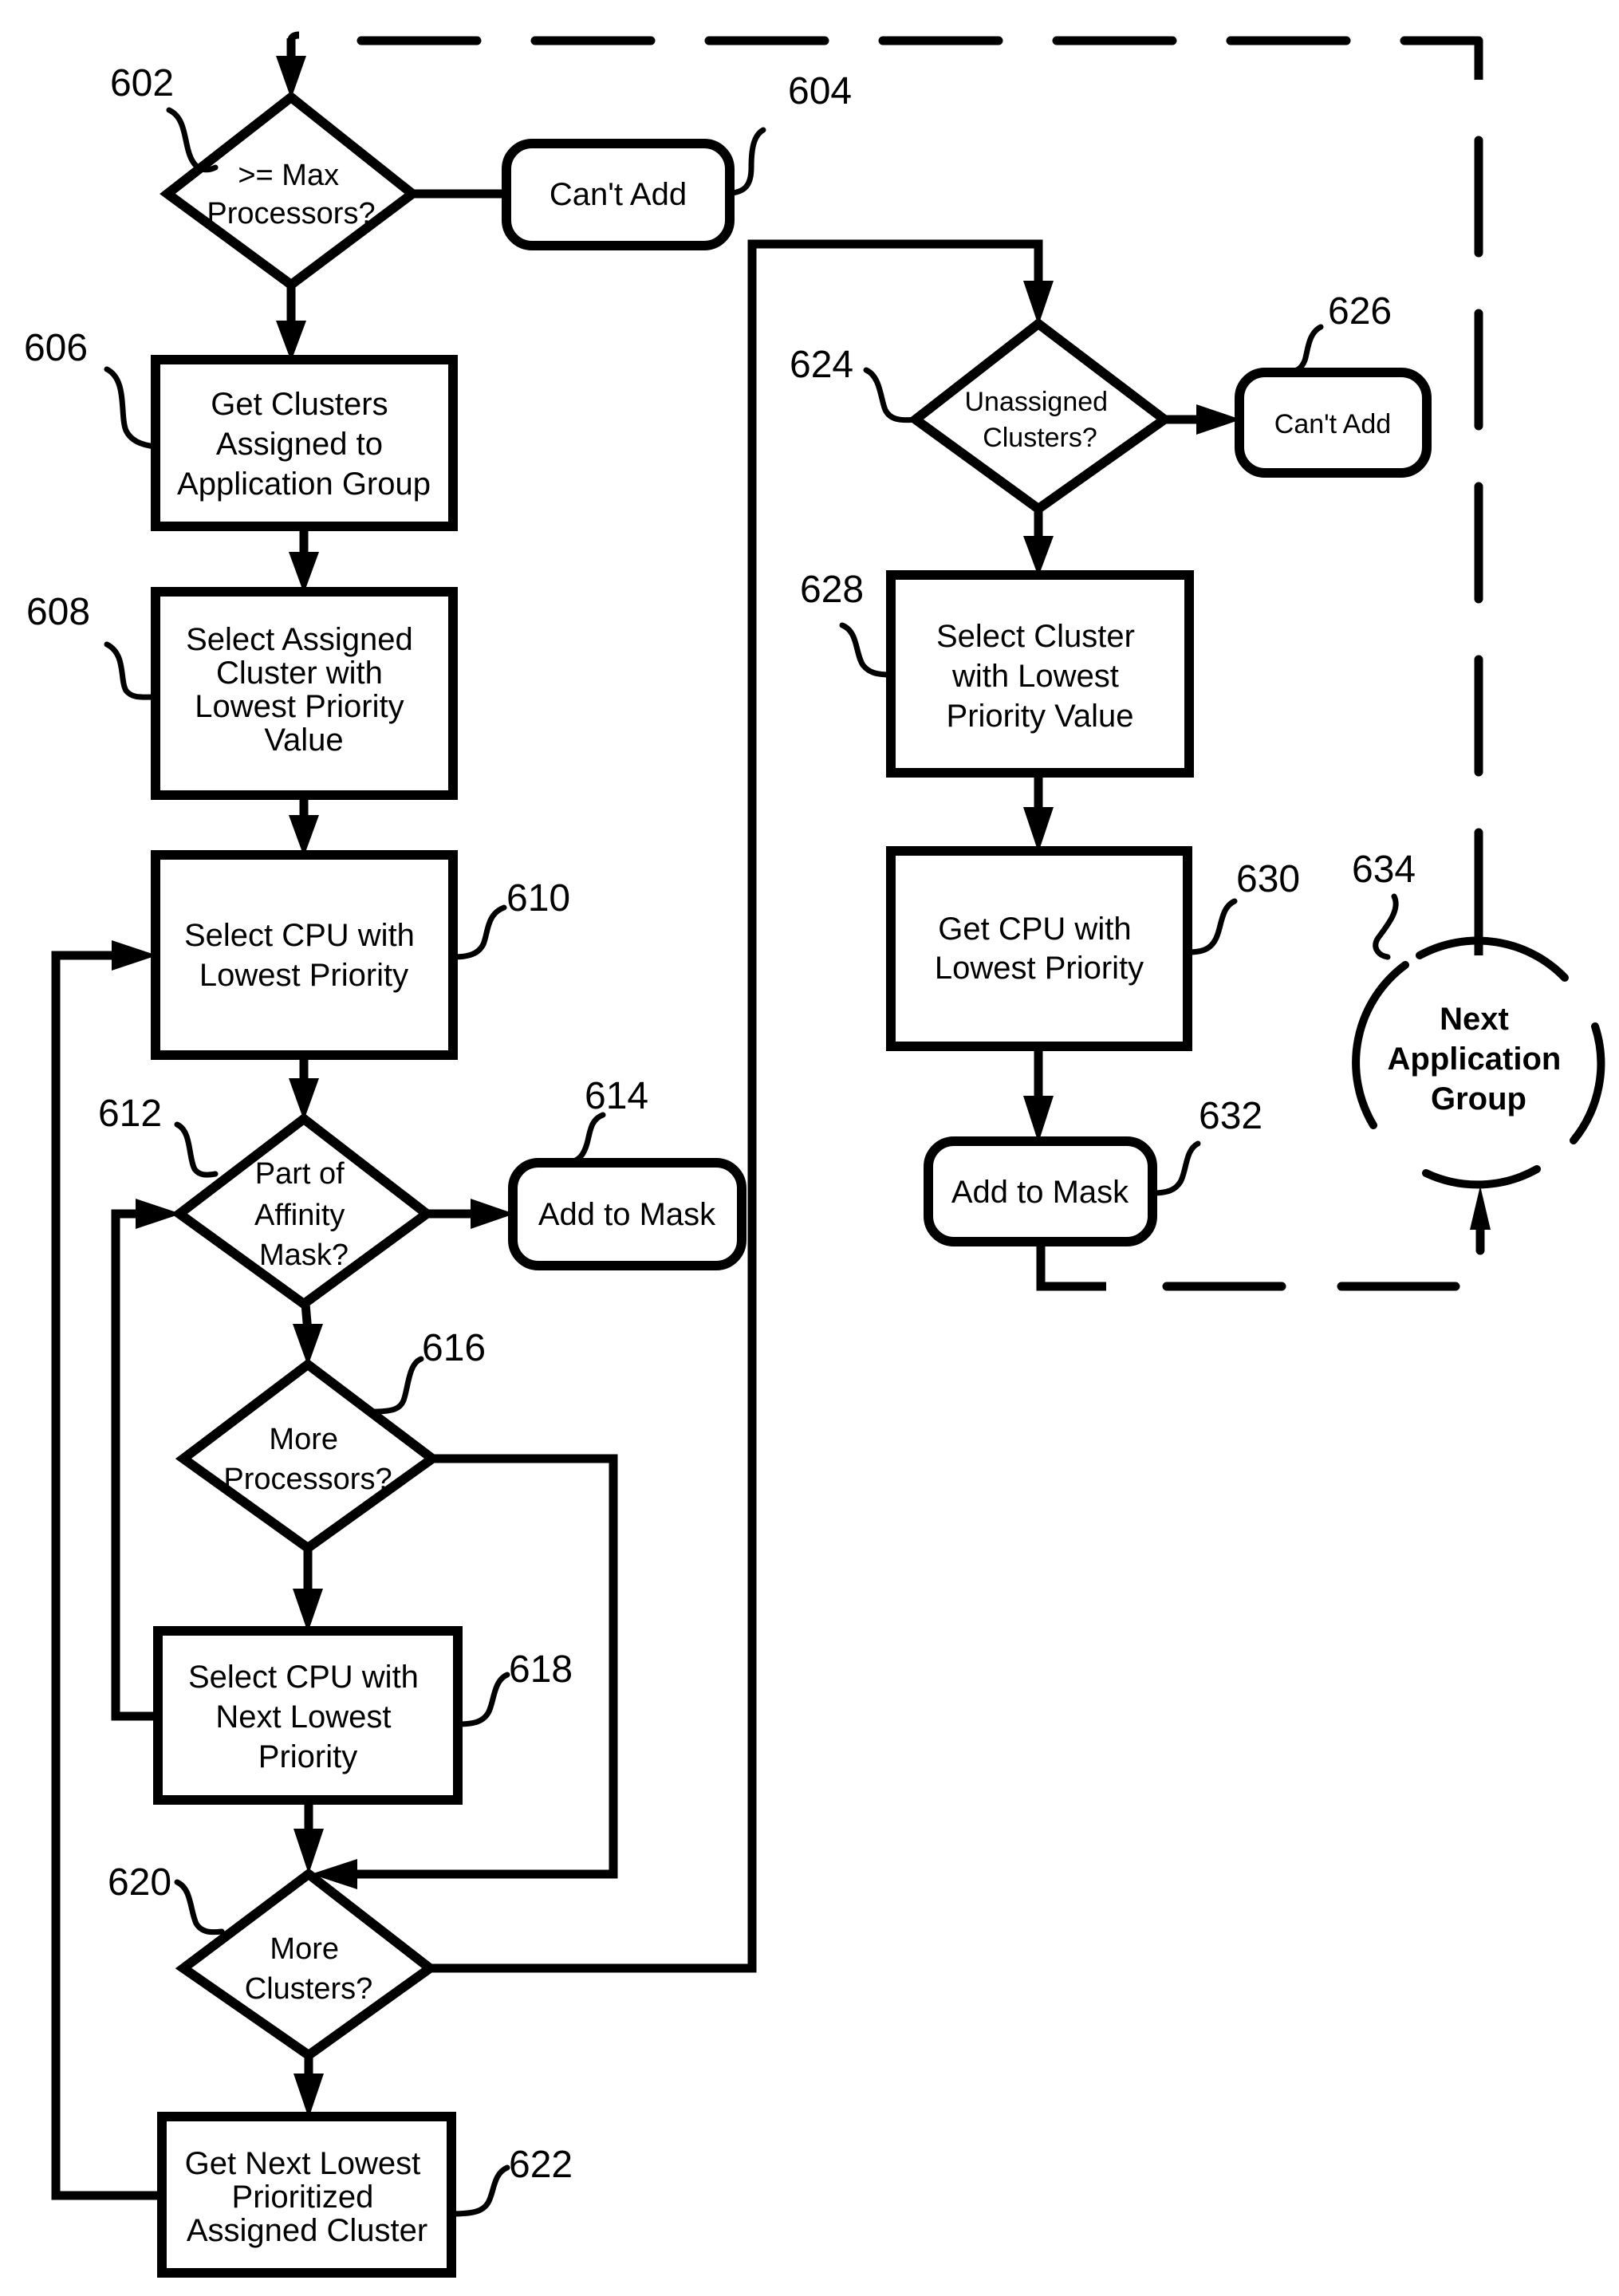  Describe the element at coordinates (291, 214) in the screenshot. I see `node-text-line: Processors?` at that location.